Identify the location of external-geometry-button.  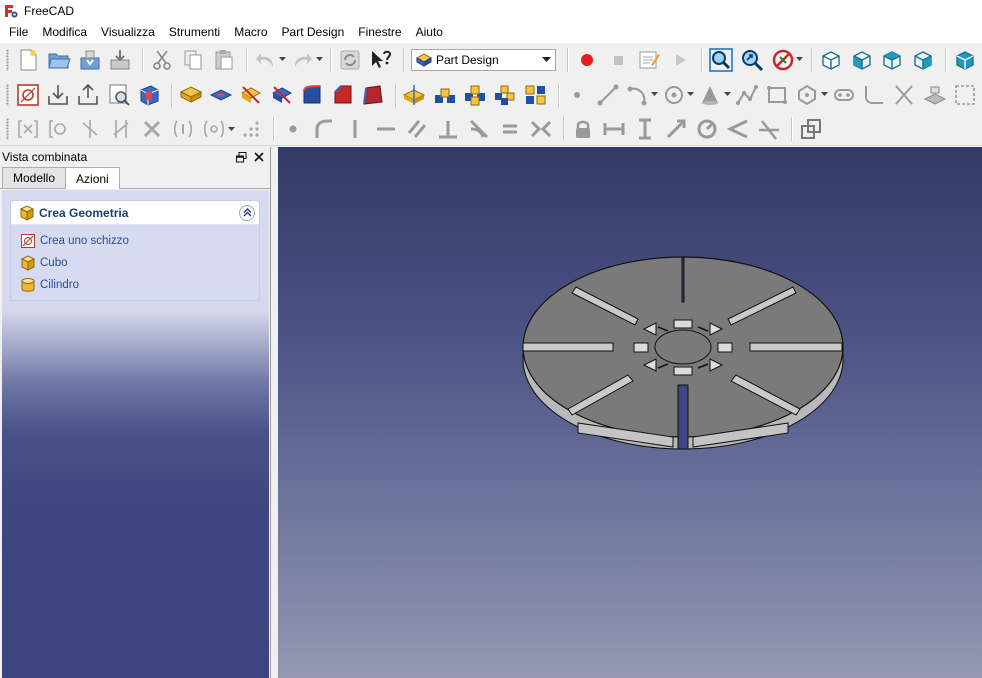
(934, 95).